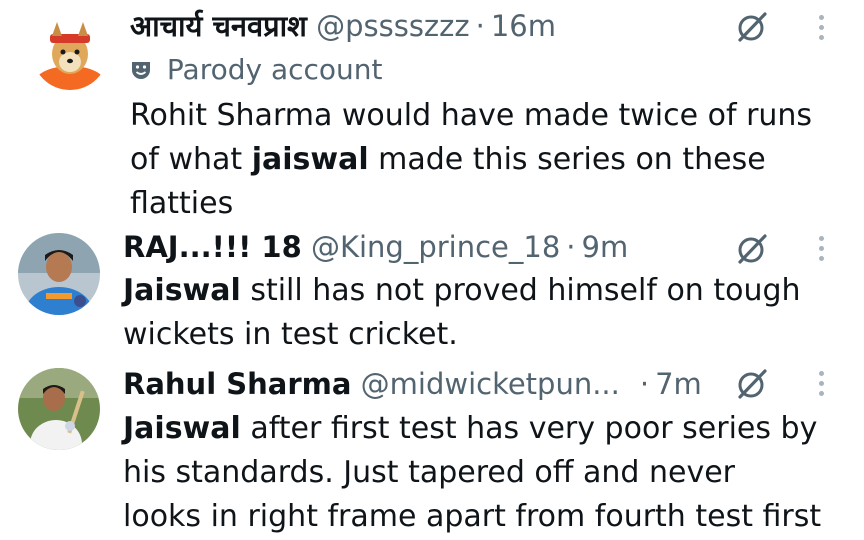 The height and width of the screenshot is (540, 864). What do you see at coordinates (191, 159) in the screenshot?
I see `tweet-text: of what` at bounding box center [191, 159].